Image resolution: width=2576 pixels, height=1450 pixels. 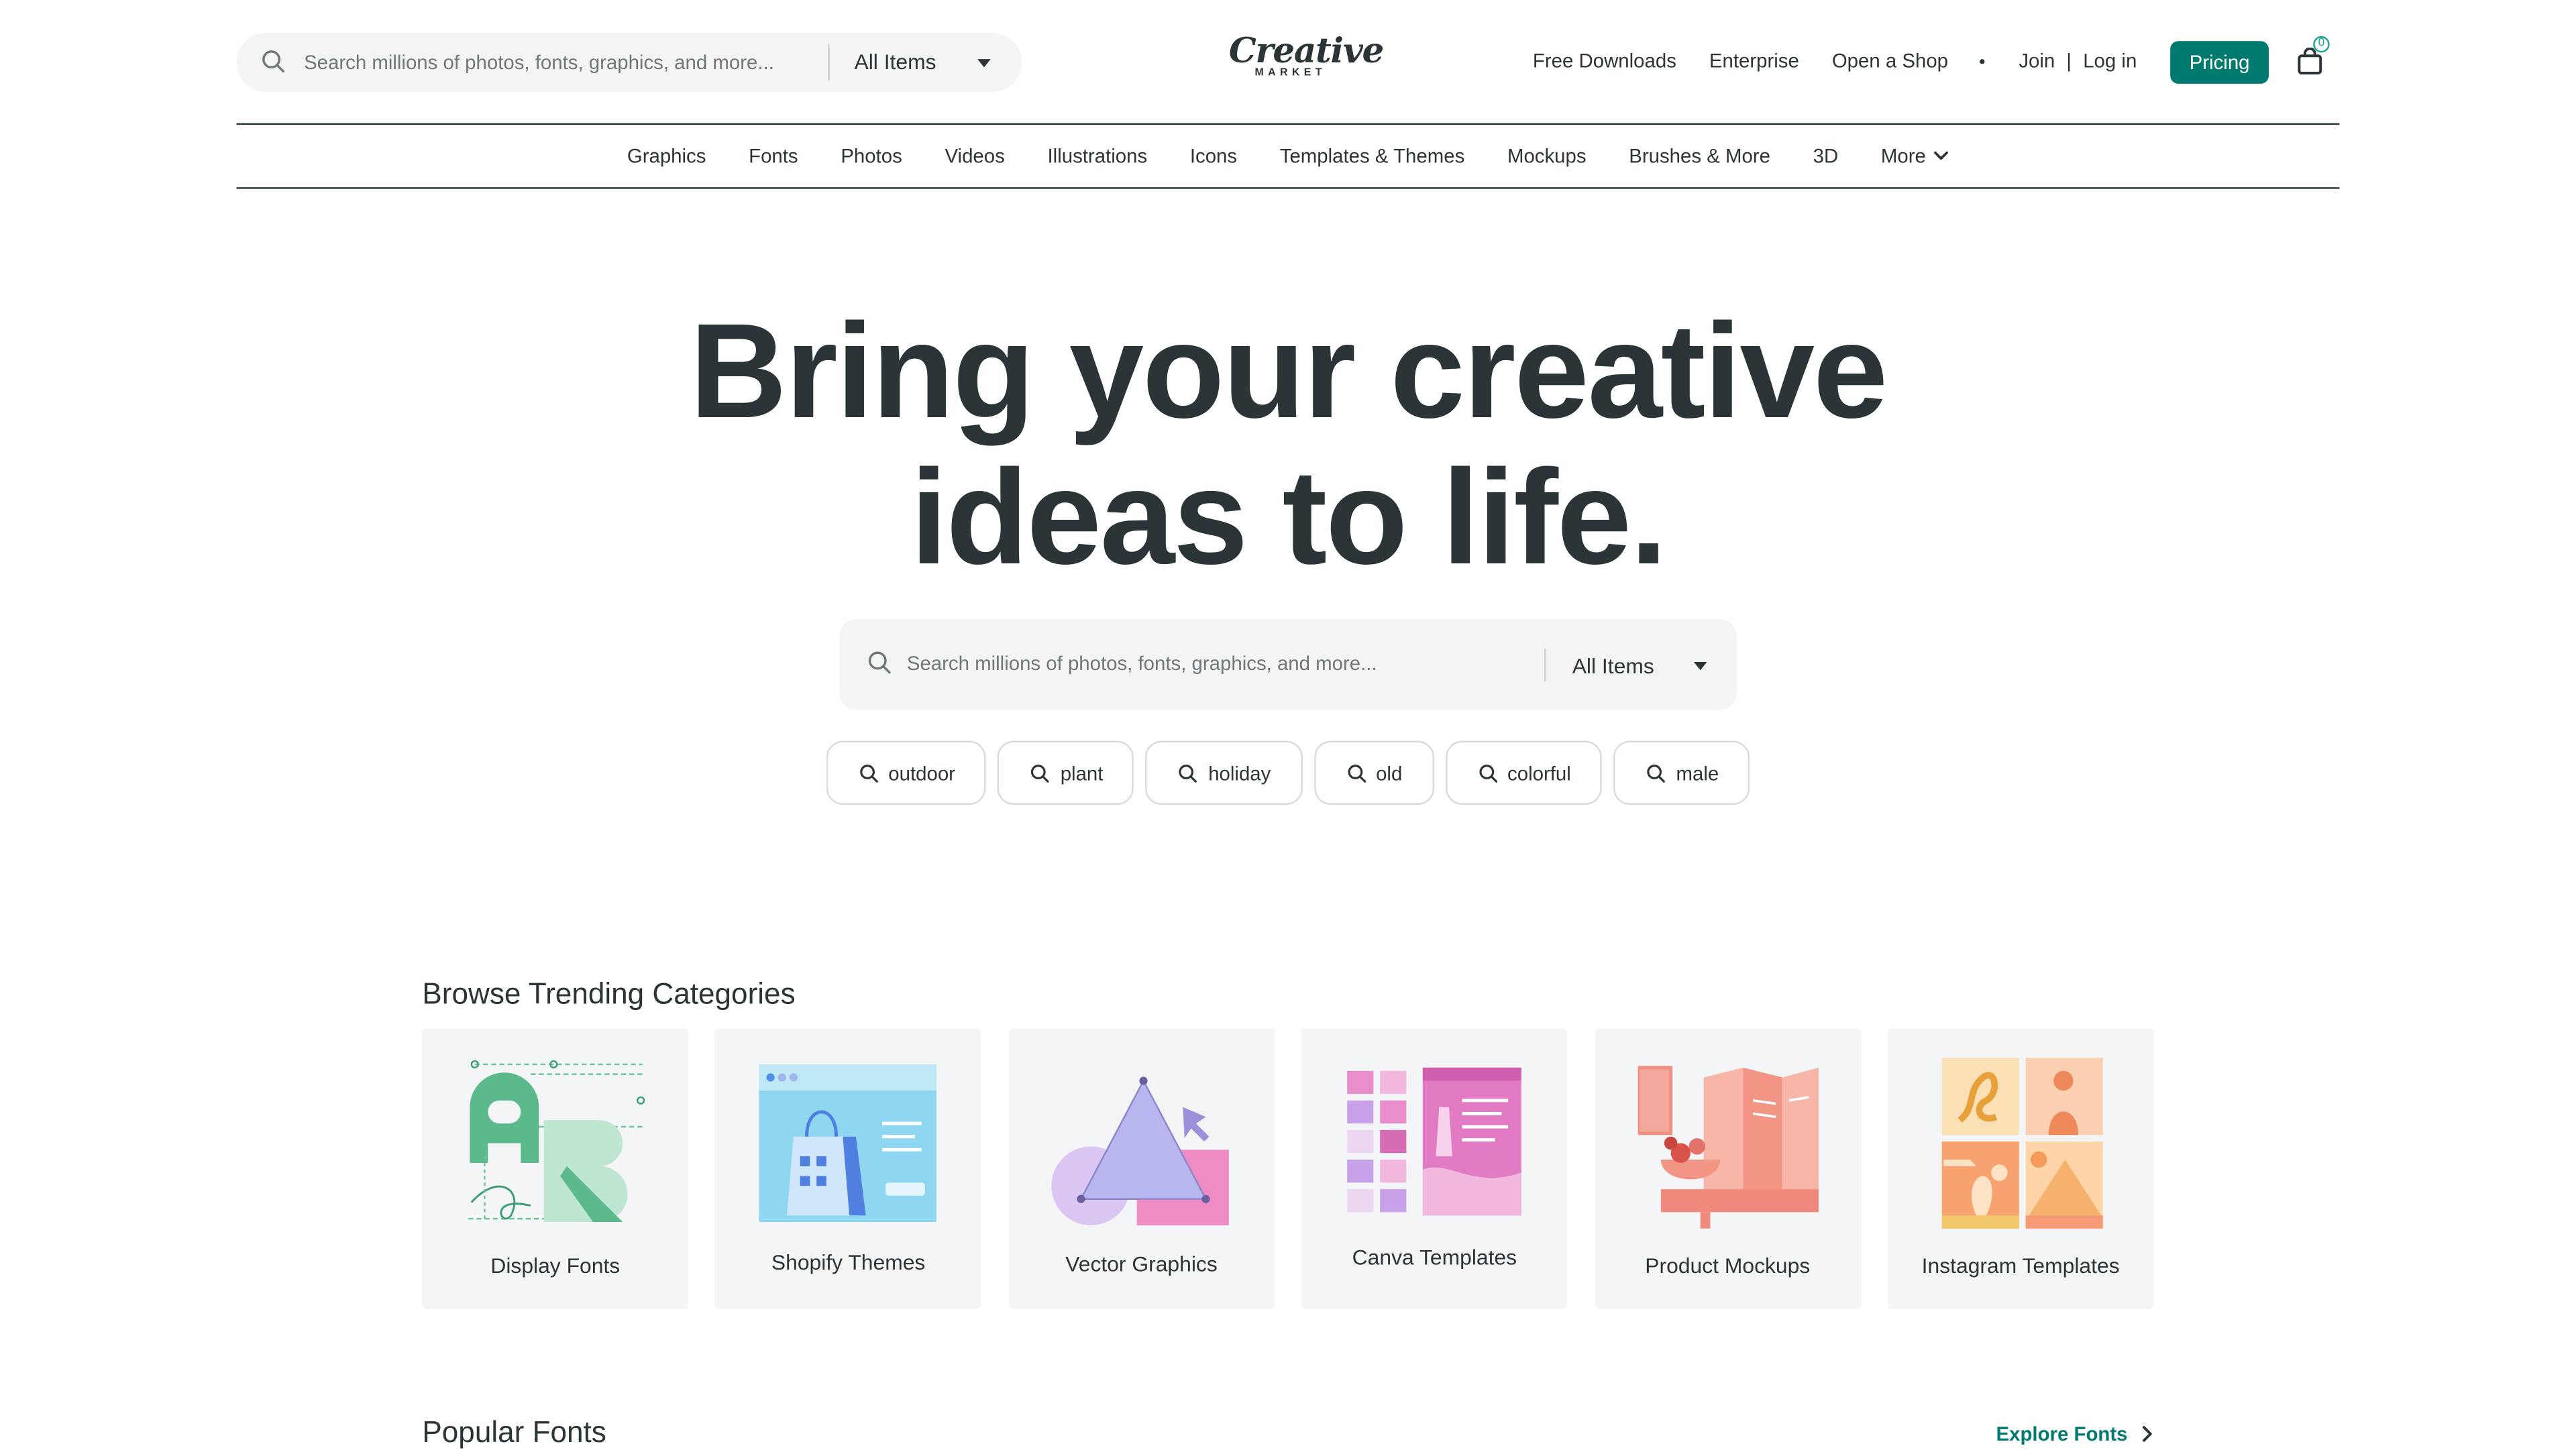 What do you see at coordinates (1754, 60) in the screenshot?
I see `enterprise-link: Enterprise` at bounding box center [1754, 60].